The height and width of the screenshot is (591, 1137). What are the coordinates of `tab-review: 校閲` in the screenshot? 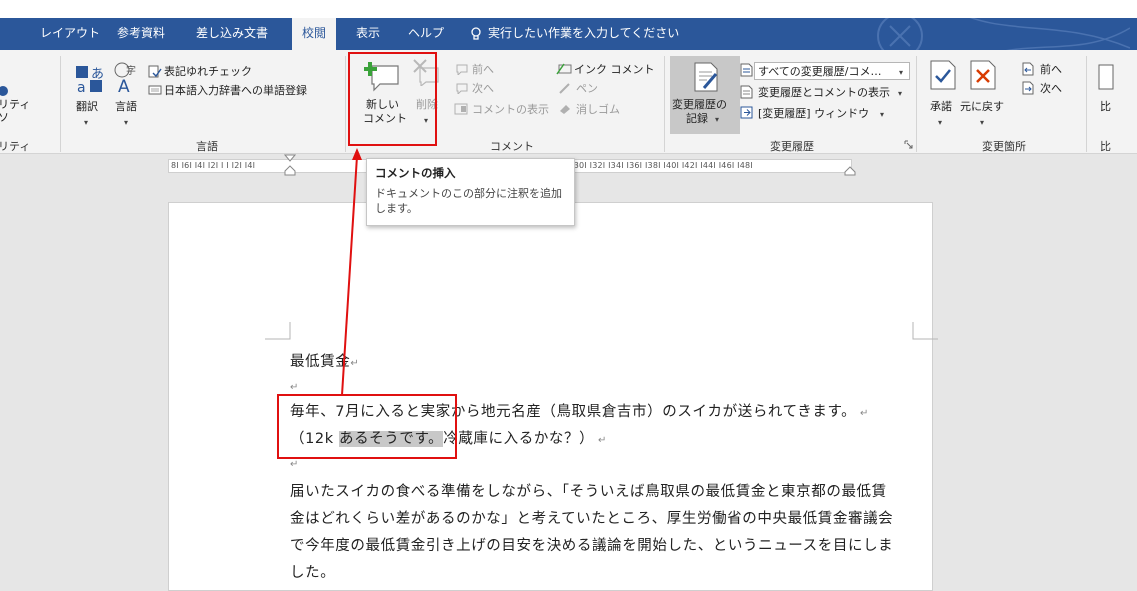 It's located at (314, 34).